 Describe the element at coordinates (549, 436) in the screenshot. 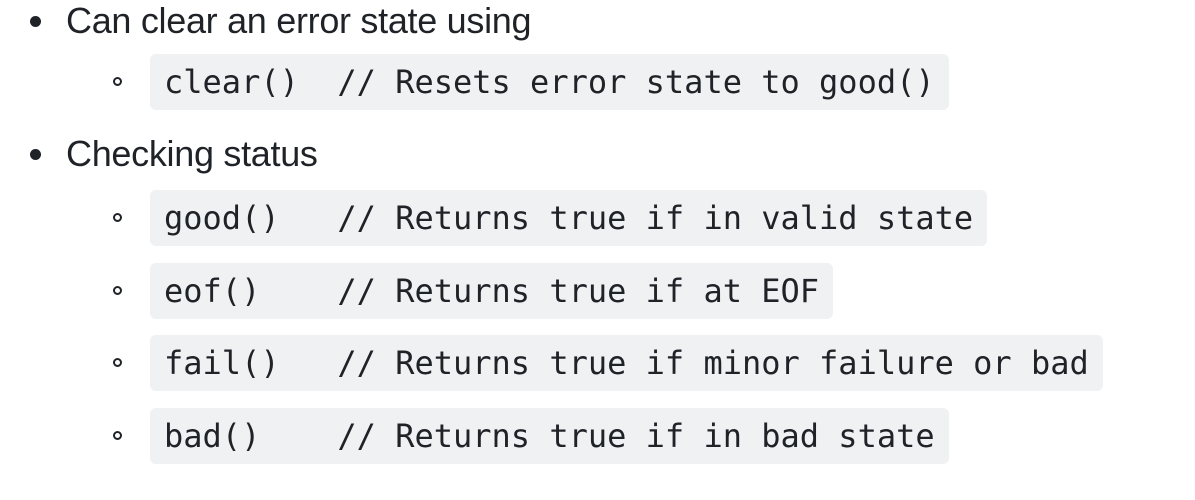

I see `code-snippet-bad: bad() // Returns true if in bad state` at that location.